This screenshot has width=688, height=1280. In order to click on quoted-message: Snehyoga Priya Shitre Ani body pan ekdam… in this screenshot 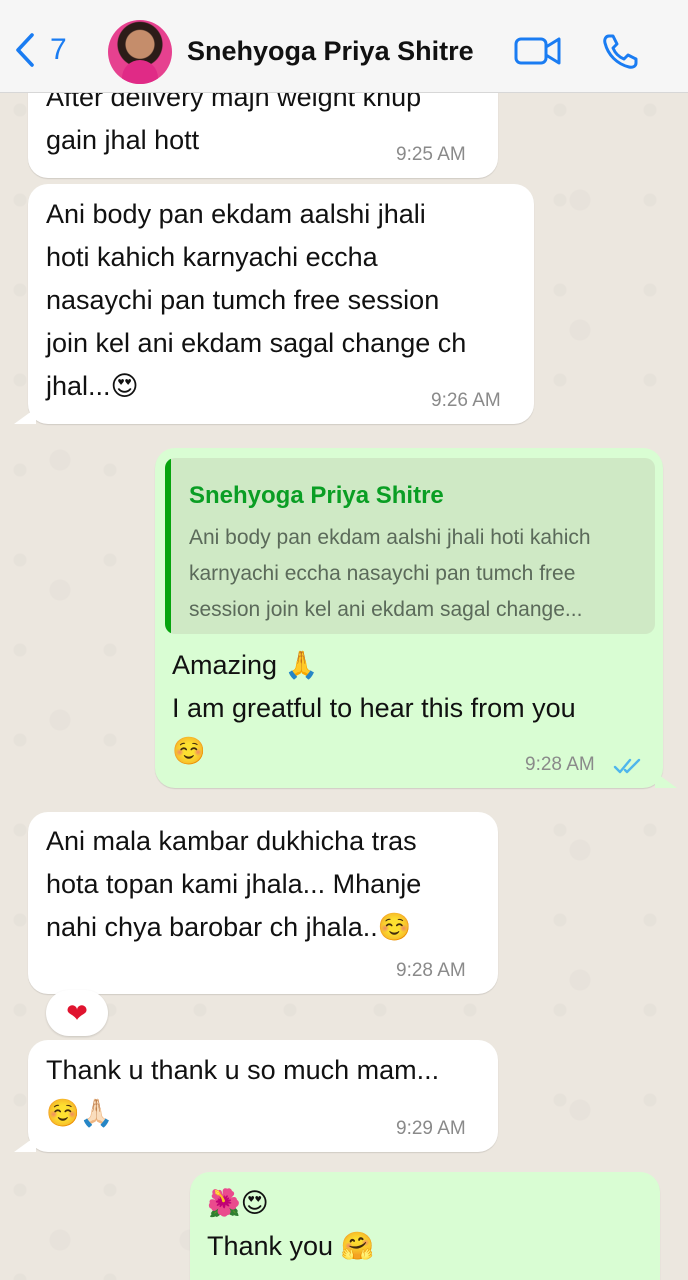, I will do `click(410, 546)`.